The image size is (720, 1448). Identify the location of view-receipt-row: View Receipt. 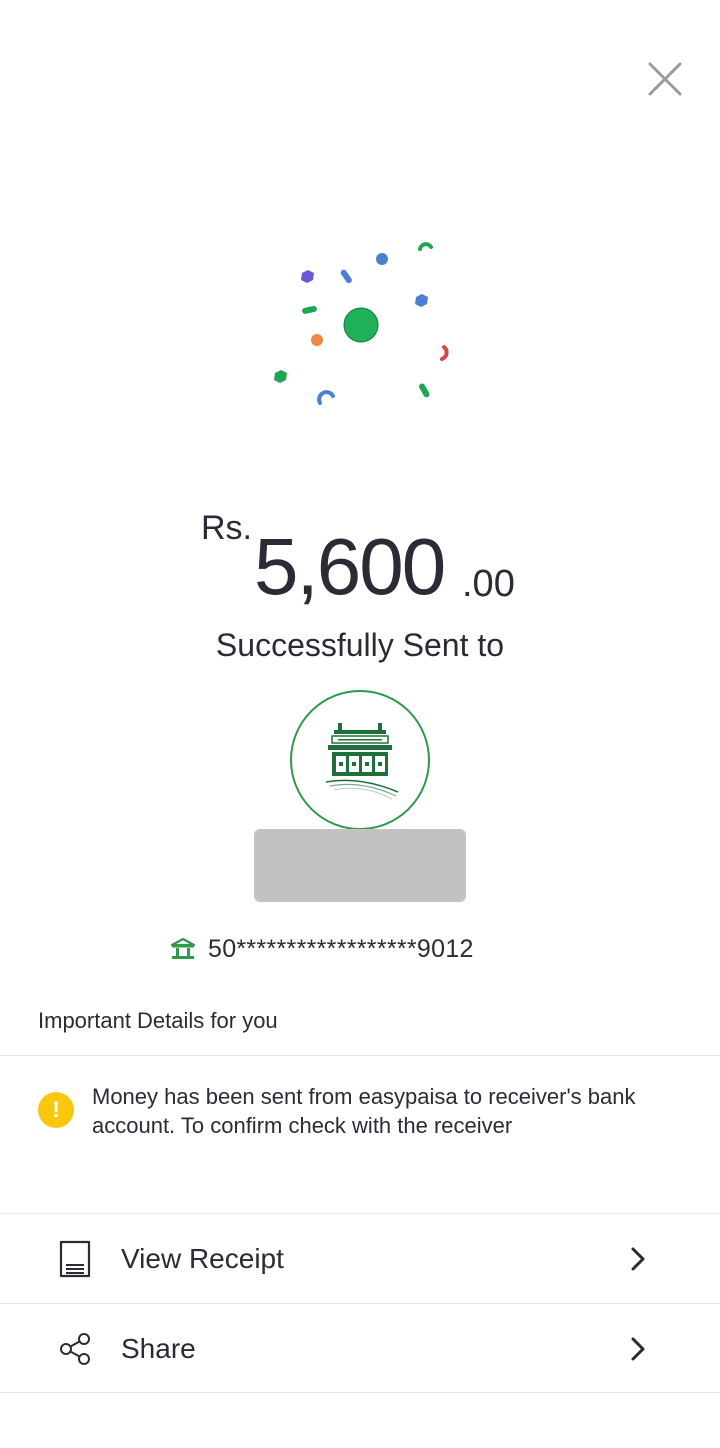
(360, 1259).